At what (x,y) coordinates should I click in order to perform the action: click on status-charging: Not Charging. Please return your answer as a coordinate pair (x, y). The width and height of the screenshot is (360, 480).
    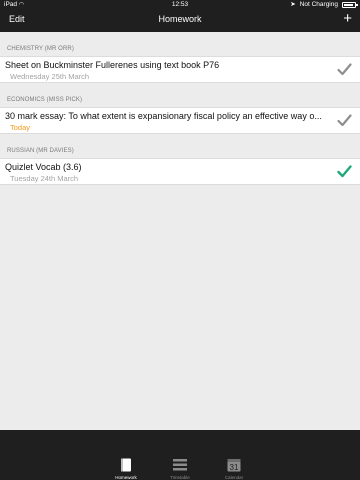
    Looking at the image, I should click on (318, 4).